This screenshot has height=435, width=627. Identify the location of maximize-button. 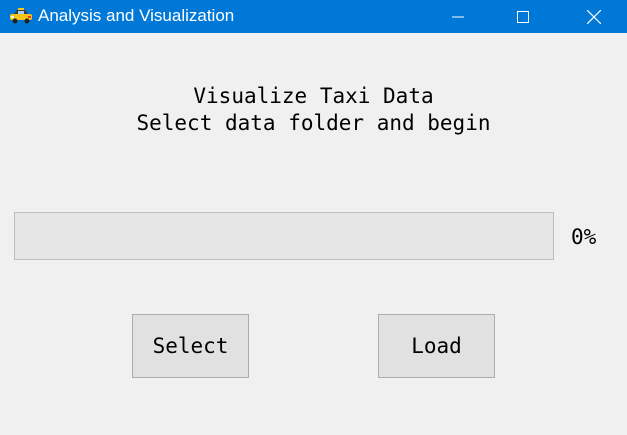
(523, 16).